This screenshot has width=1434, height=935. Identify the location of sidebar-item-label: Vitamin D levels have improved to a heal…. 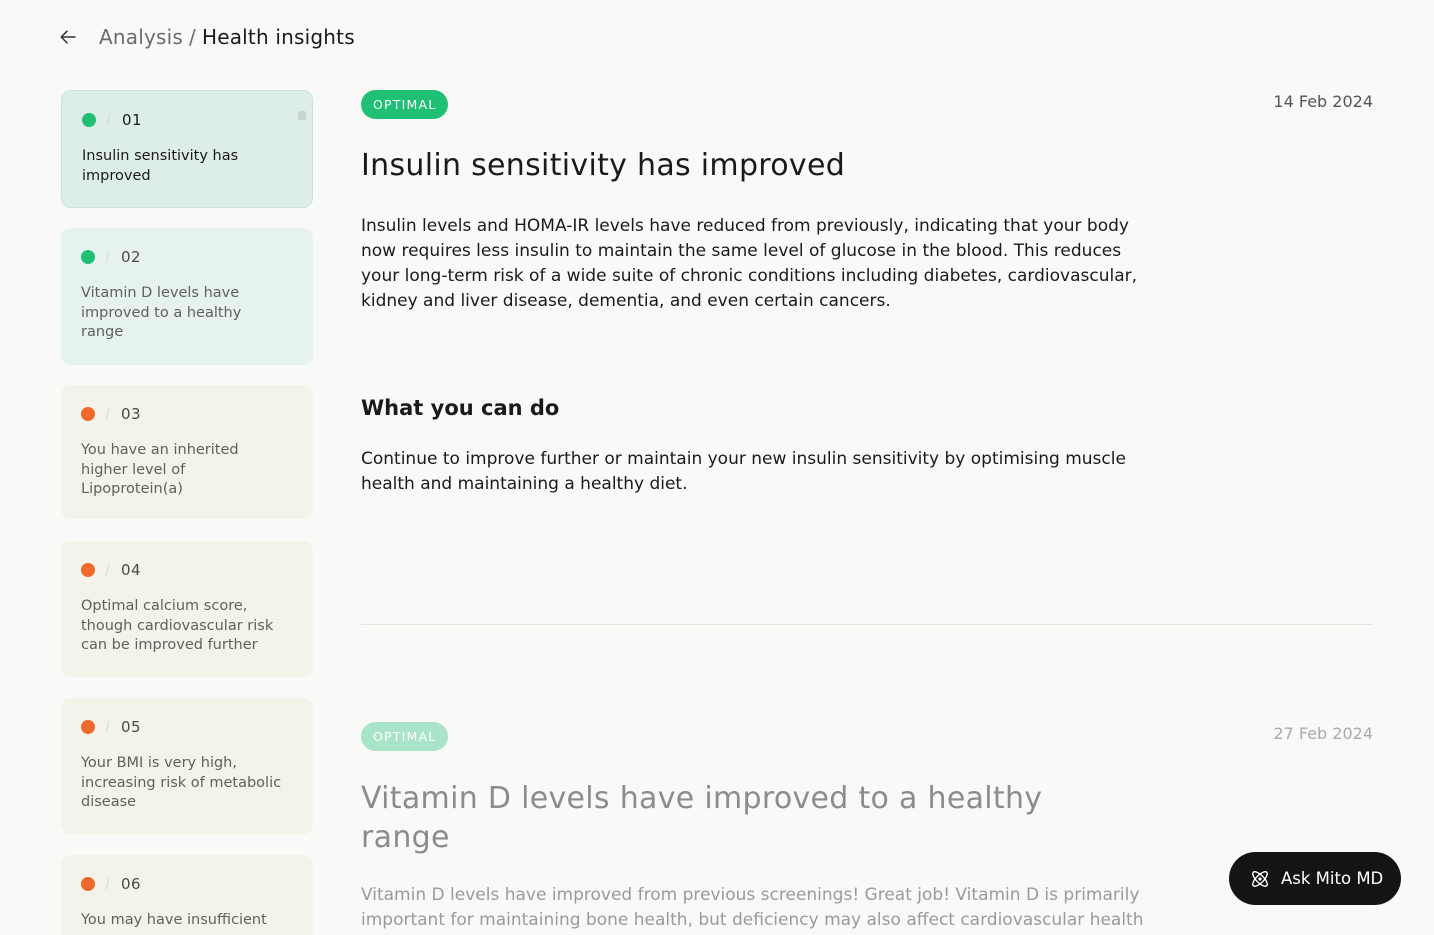
(161, 312).